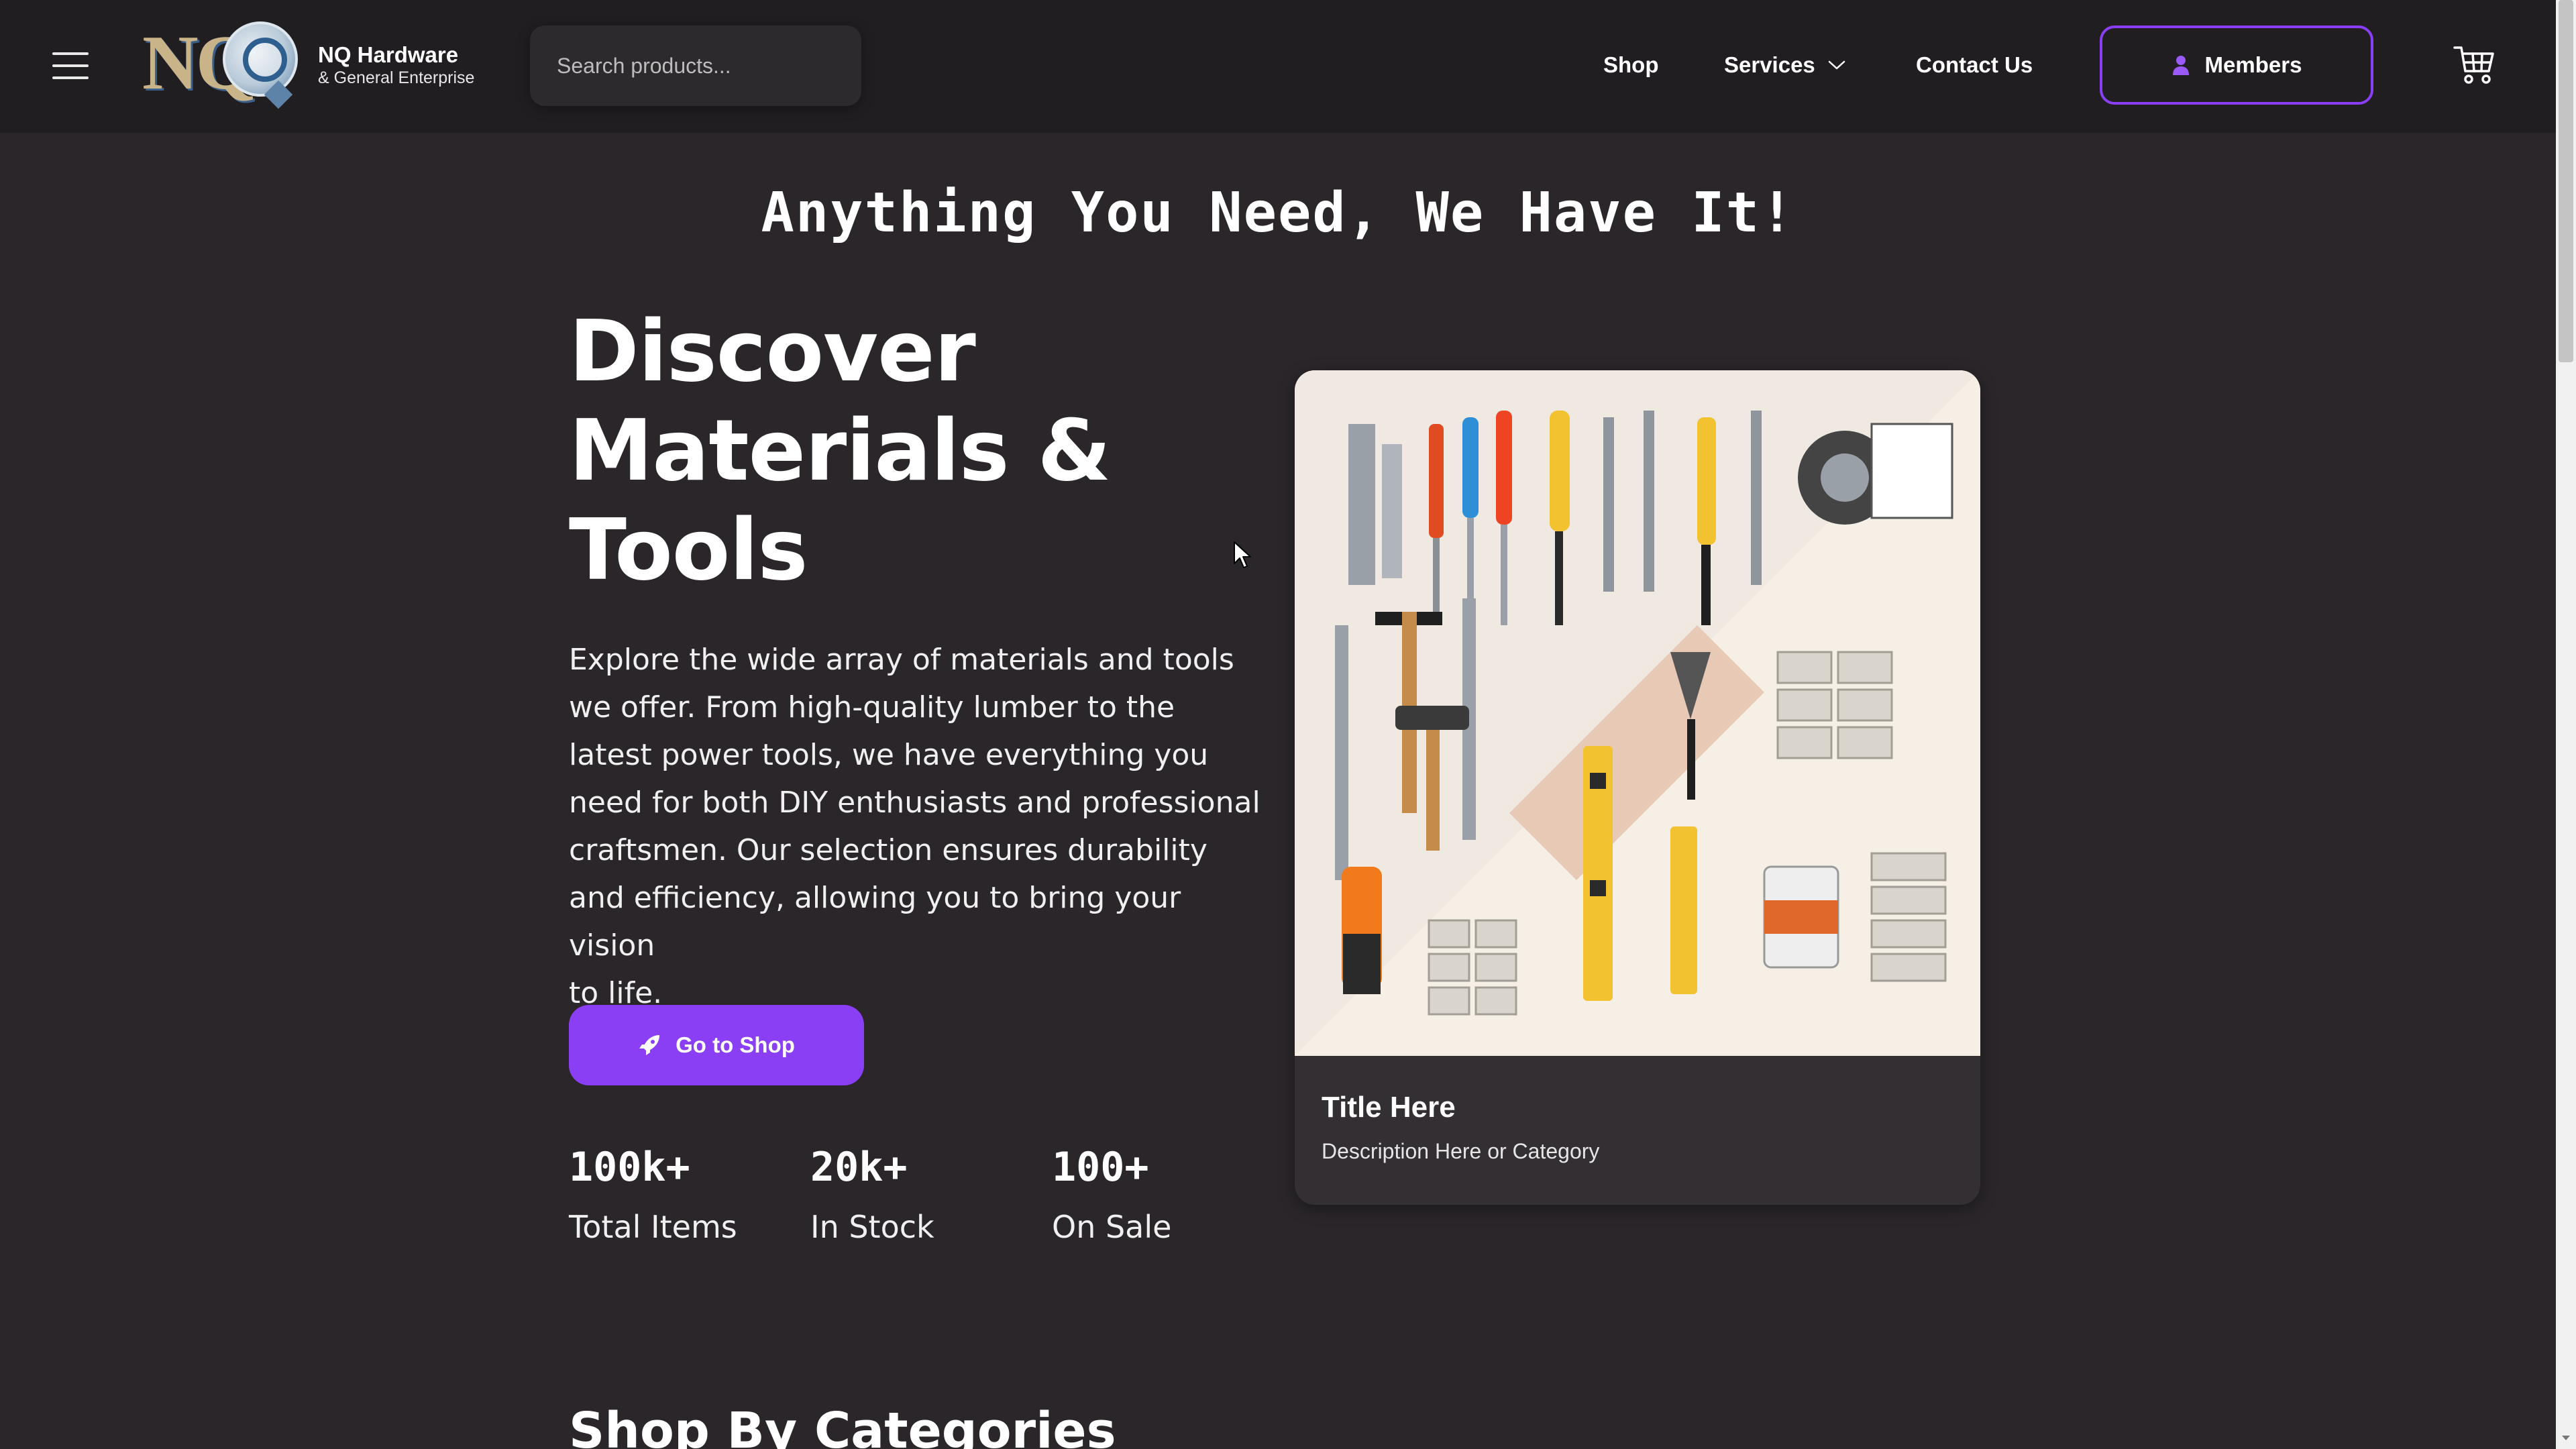 The image size is (2576, 1449). Describe the element at coordinates (70, 65) in the screenshot. I see `hamburger-menu-icon` at that location.